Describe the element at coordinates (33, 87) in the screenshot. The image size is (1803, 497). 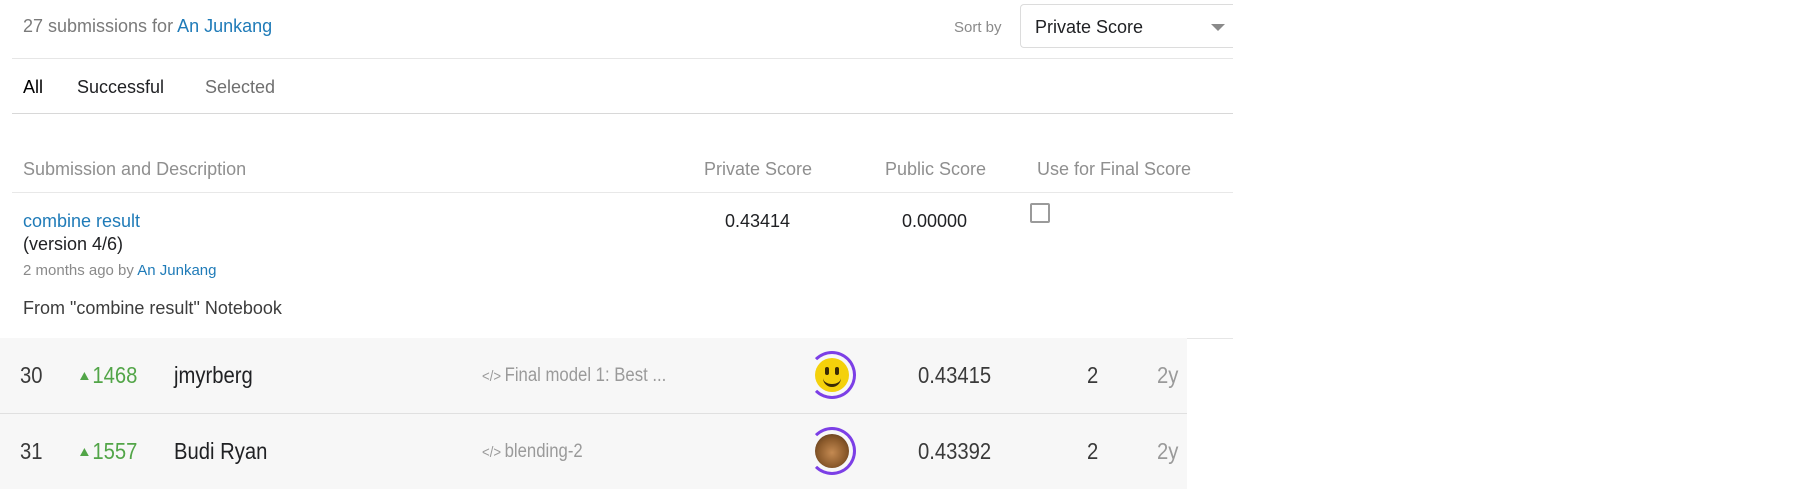
I see `tab-all: All` at that location.